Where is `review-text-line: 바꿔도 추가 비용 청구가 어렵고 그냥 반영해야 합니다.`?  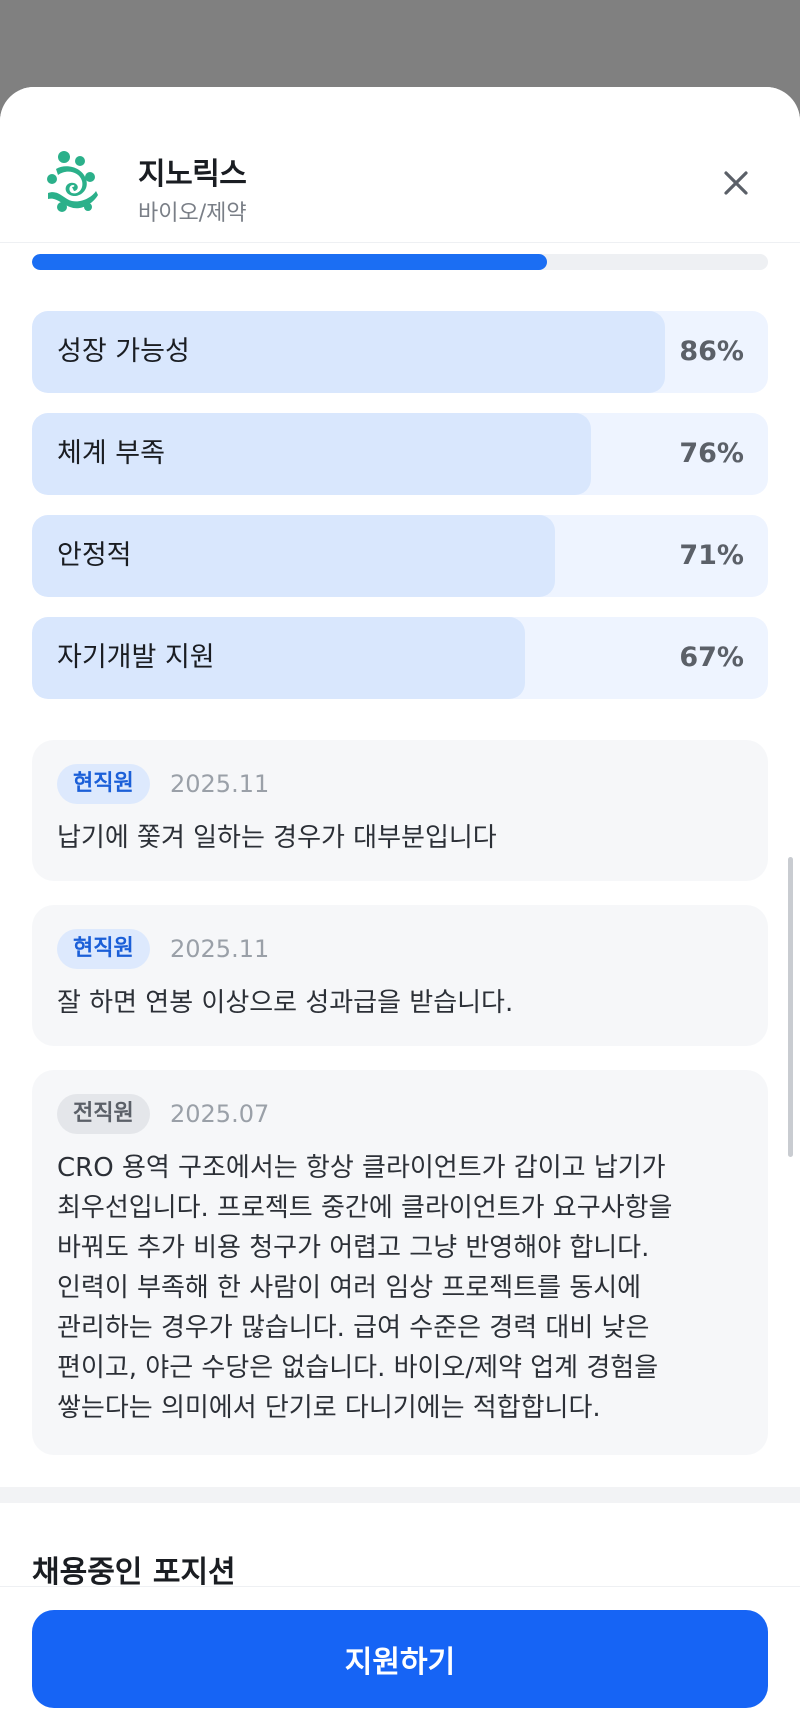
review-text-line: 바꿔도 추가 비용 청구가 어렵고 그냥 반영해야 합니다. is located at coordinates (353, 1248).